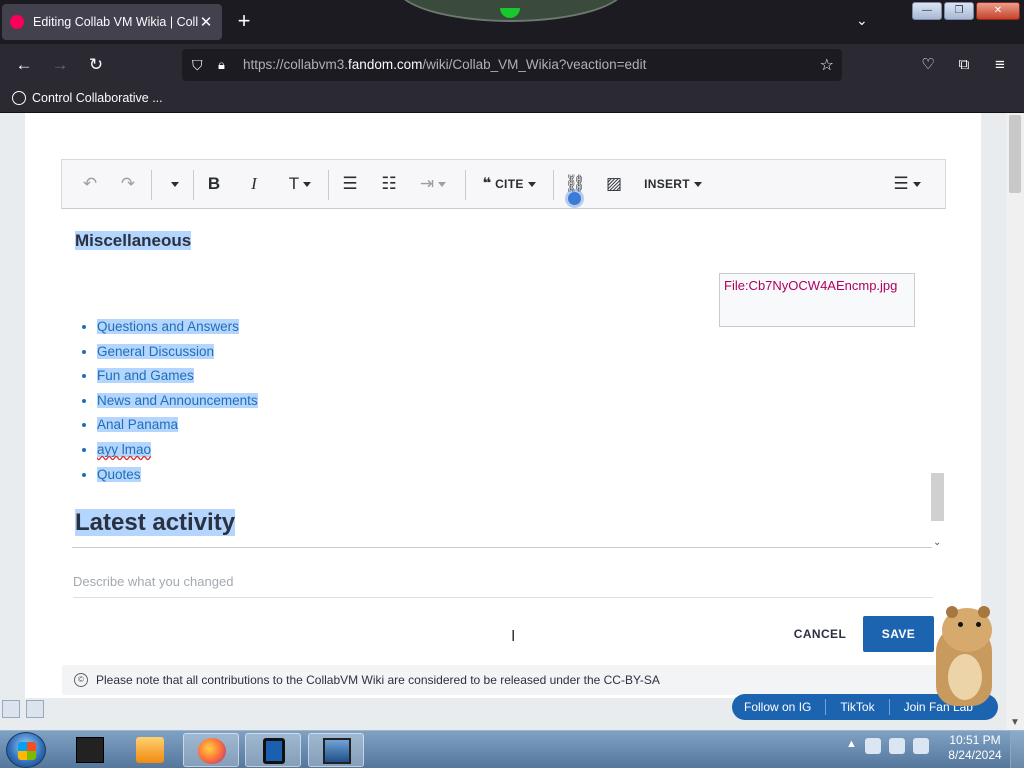 This screenshot has width=1024, height=768. Describe the element at coordinates (827, 65) in the screenshot. I see `bookmark-star-icon: ☆` at that location.